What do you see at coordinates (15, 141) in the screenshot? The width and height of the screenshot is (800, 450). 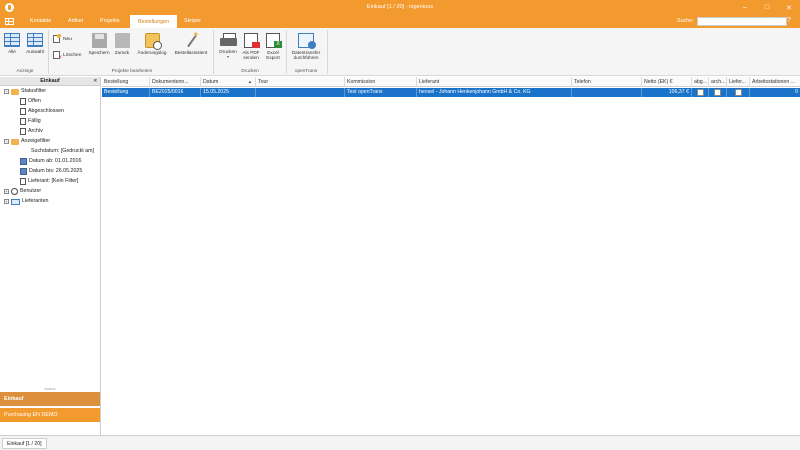 I see `folder-icon` at bounding box center [15, 141].